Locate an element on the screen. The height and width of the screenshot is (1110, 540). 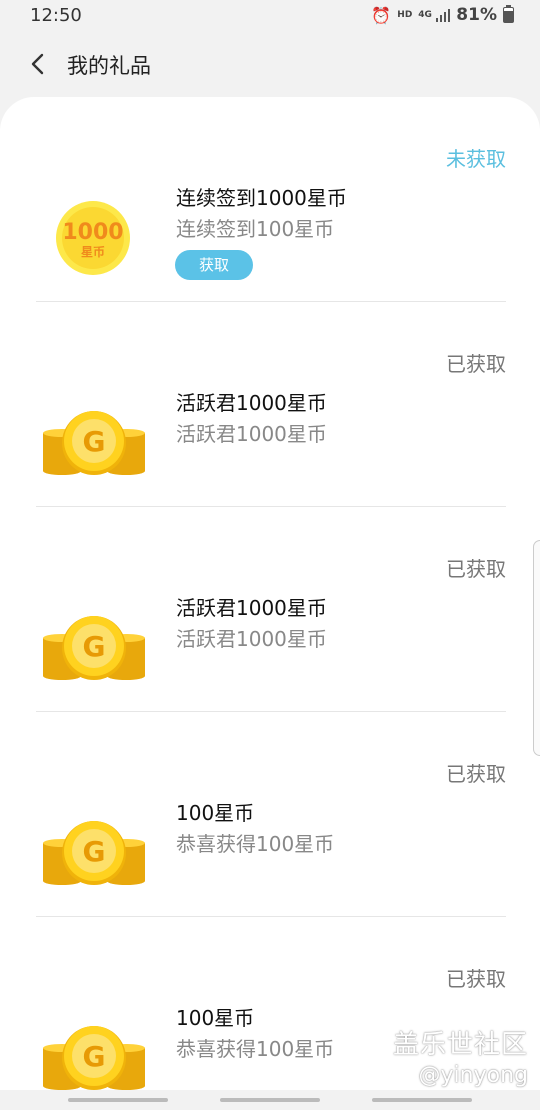
back-button is located at coordinates (39, 64).